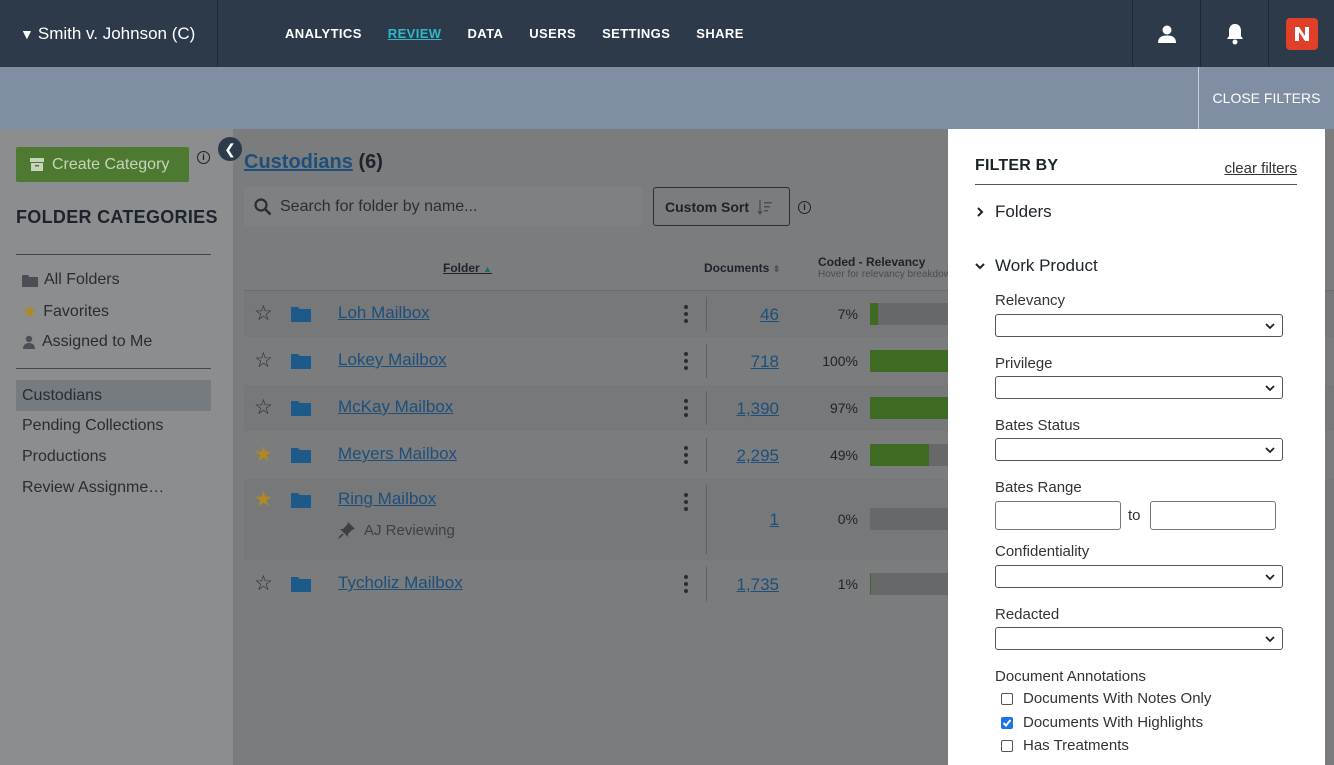 Image resolution: width=1334 pixels, height=765 pixels. What do you see at coordinates (739, 409) in the screenshot?
I see `document-count-link: 1,390` at bounding box center [739, 409].